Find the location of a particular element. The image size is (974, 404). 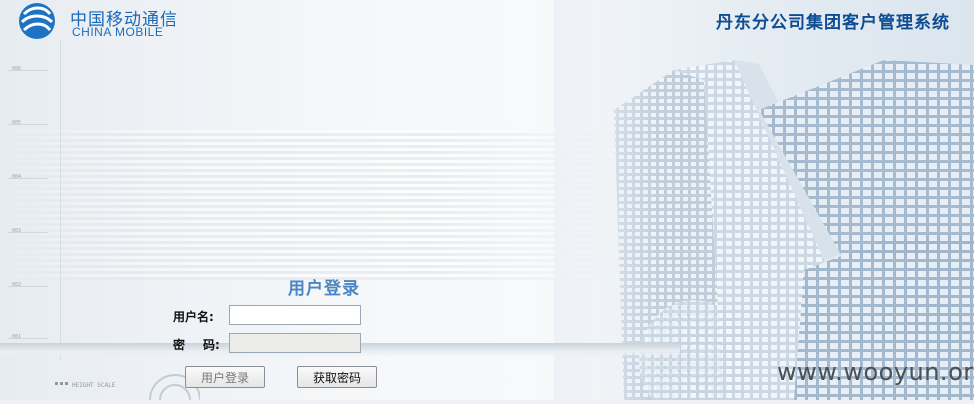

password-input is located at coordinates (295, 343).